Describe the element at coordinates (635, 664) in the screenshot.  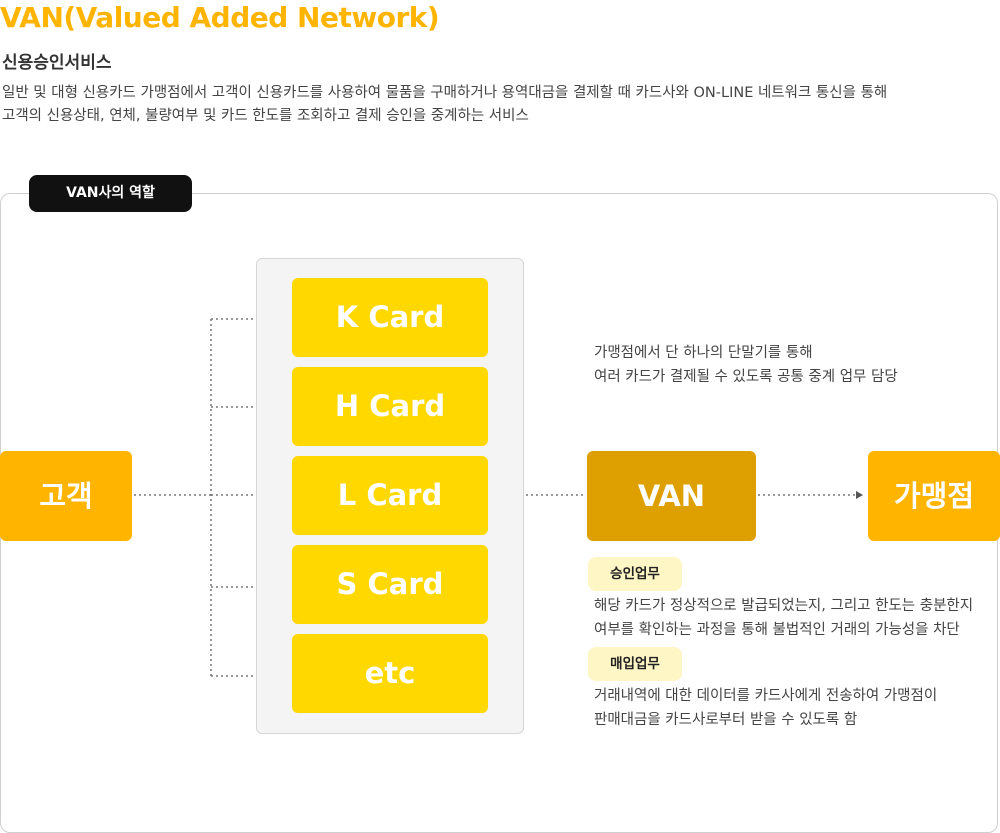
I see `purchase-duty-tag: 매입업무` at that location.